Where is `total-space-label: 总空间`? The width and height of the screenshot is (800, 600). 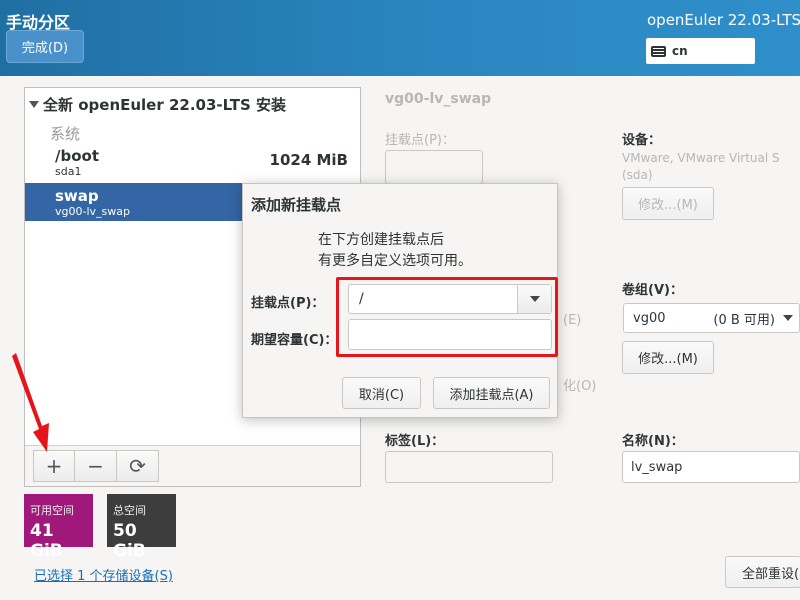
total-space-label: 总空间 is located at coordinates (129, 510).